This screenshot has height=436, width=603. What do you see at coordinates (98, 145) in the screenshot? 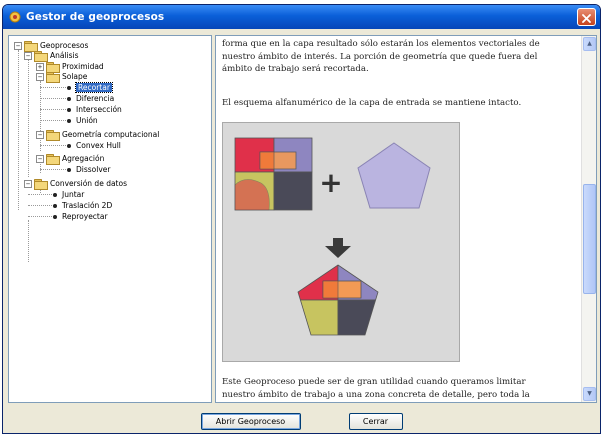
I see `tree-node-label: Convex Hull` at bounding box center [98, 145].